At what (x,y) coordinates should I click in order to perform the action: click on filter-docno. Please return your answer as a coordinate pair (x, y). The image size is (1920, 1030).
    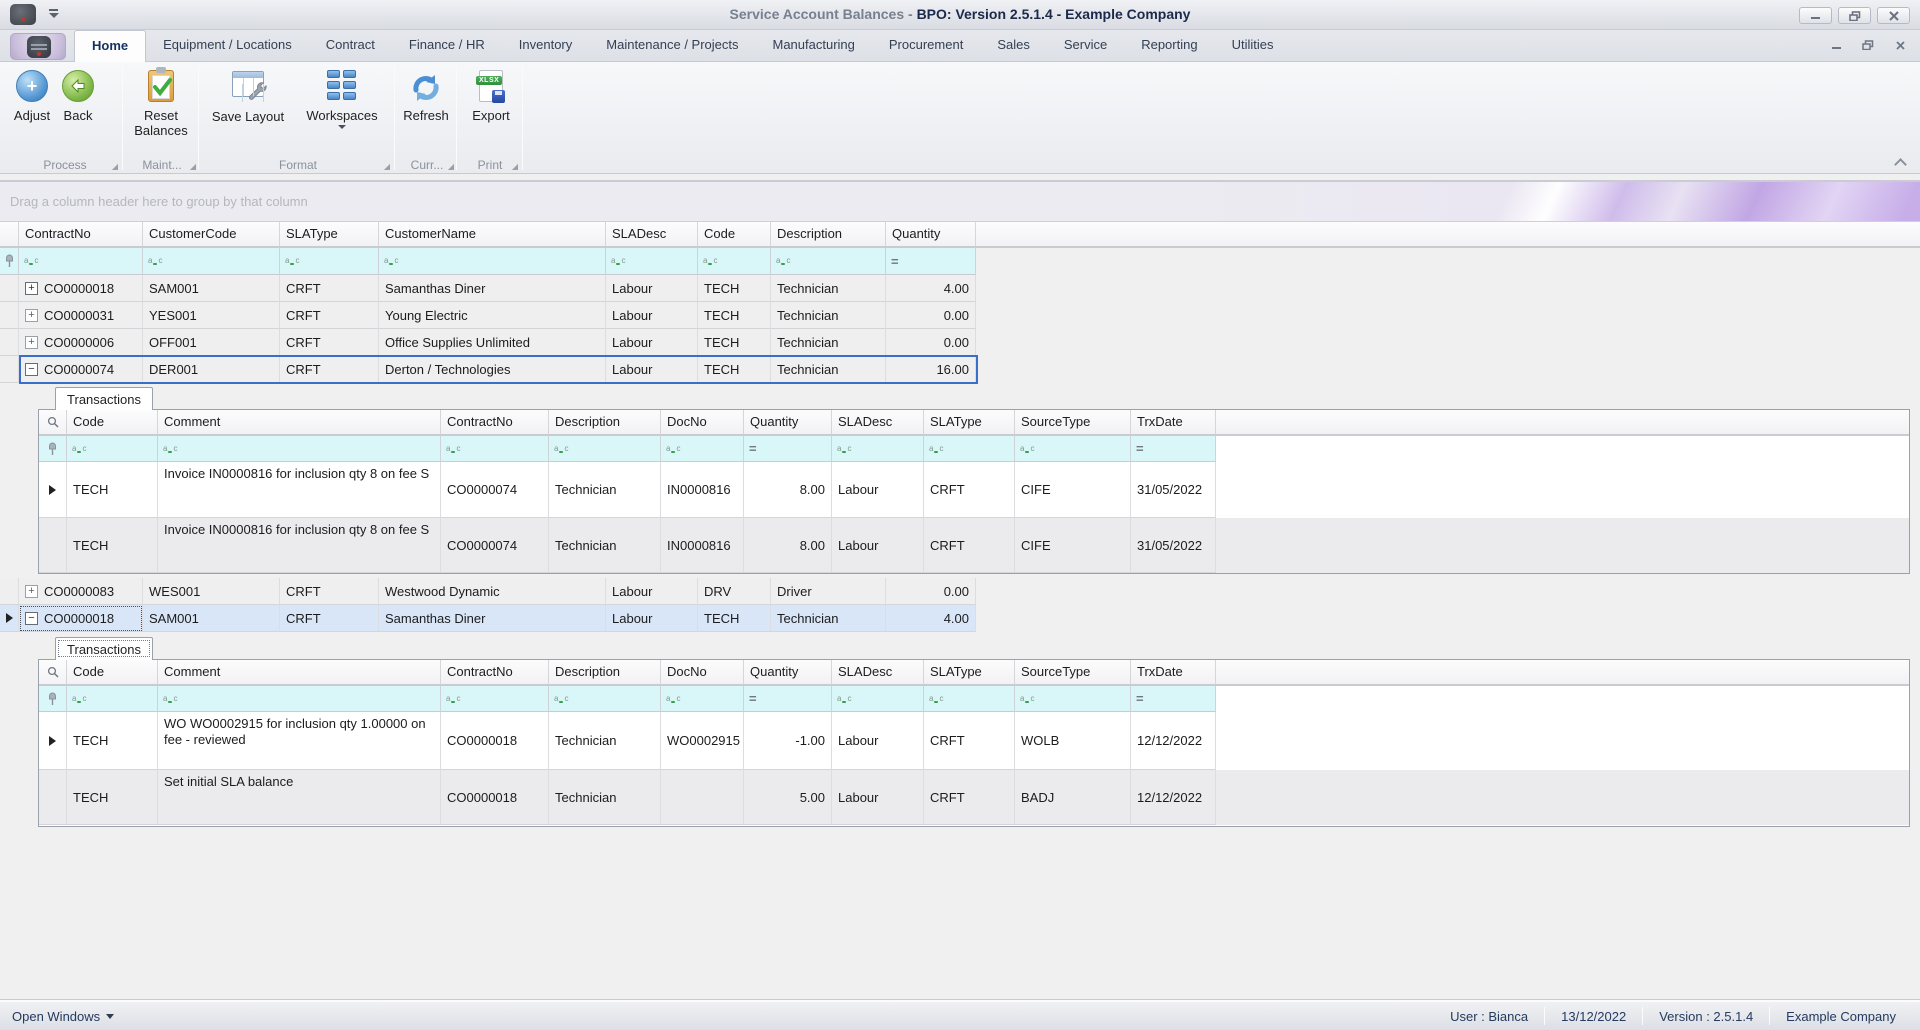
    Looking at the image, I should click on (702, 699).